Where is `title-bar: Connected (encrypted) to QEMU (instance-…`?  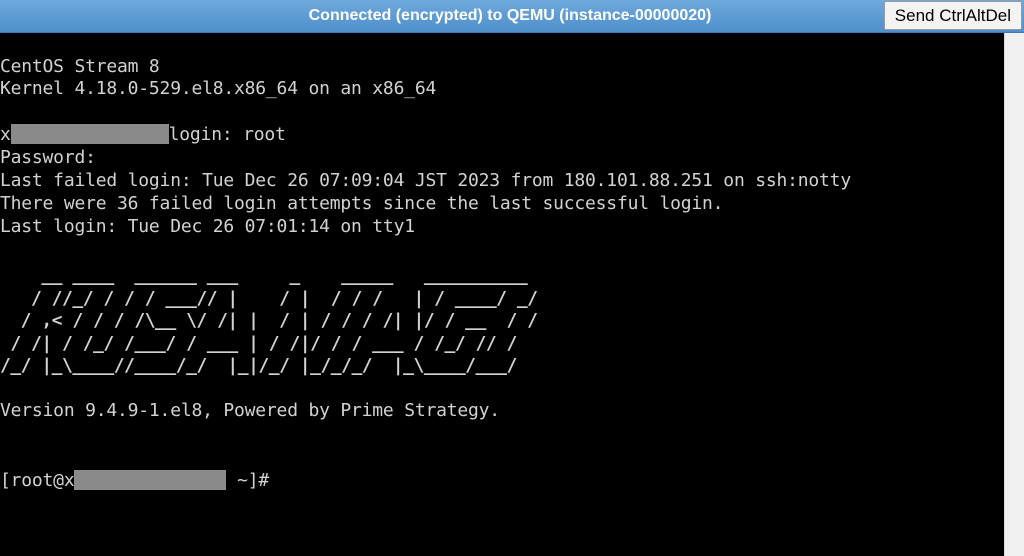 title-bar: Connected (encrypted) to QEMU (instance-… is located at coordinates (512, 16).